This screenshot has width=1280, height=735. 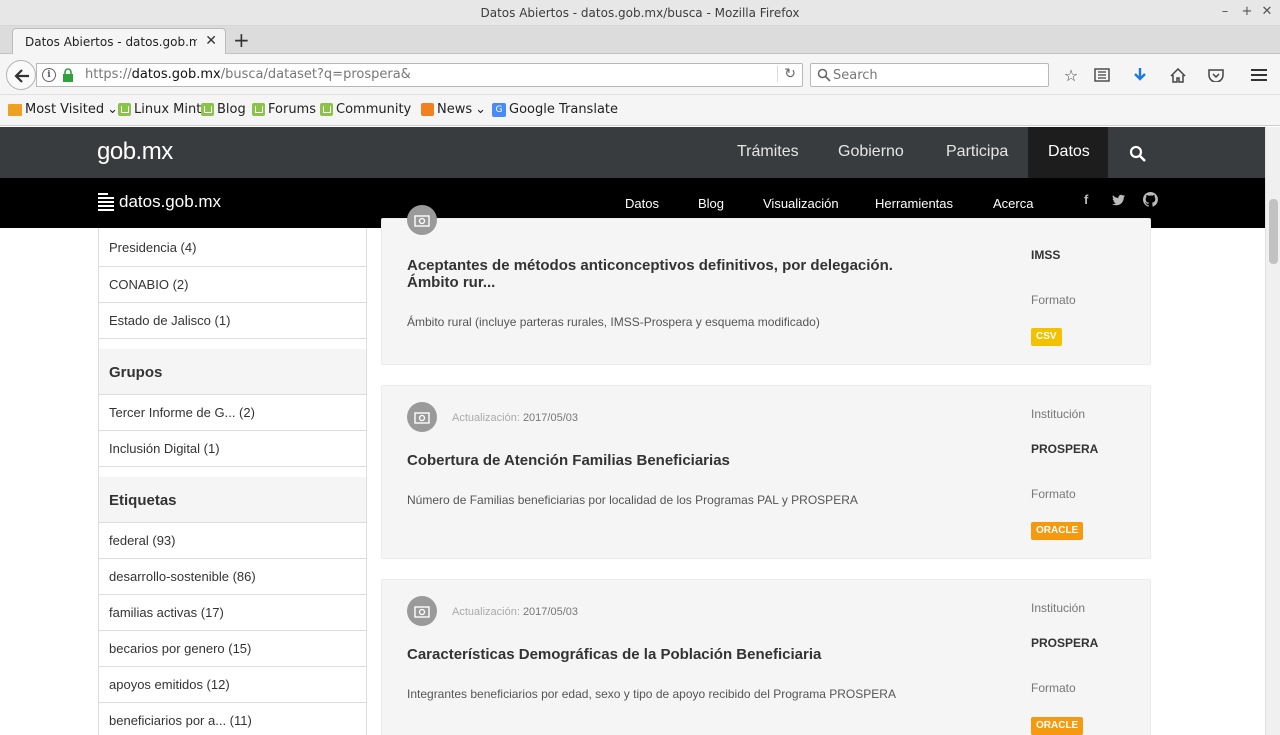 I want to click on datos-nav-herramientas: Herramientas, so click(x=914, y=203).